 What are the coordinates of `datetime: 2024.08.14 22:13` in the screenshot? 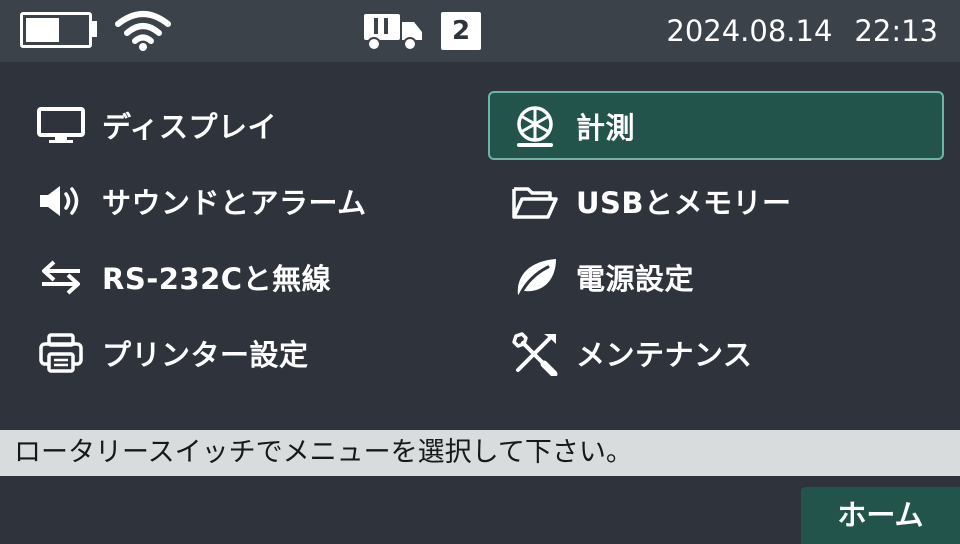 It's located at (802, 31).